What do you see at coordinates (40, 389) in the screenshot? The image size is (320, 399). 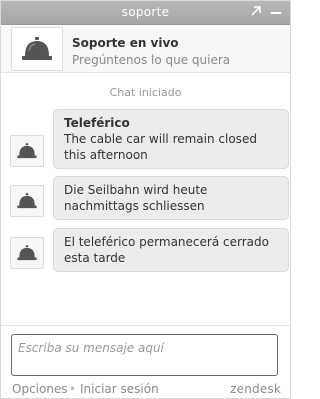 I see `options-link: Opciones` at bounding box center [40, 389].